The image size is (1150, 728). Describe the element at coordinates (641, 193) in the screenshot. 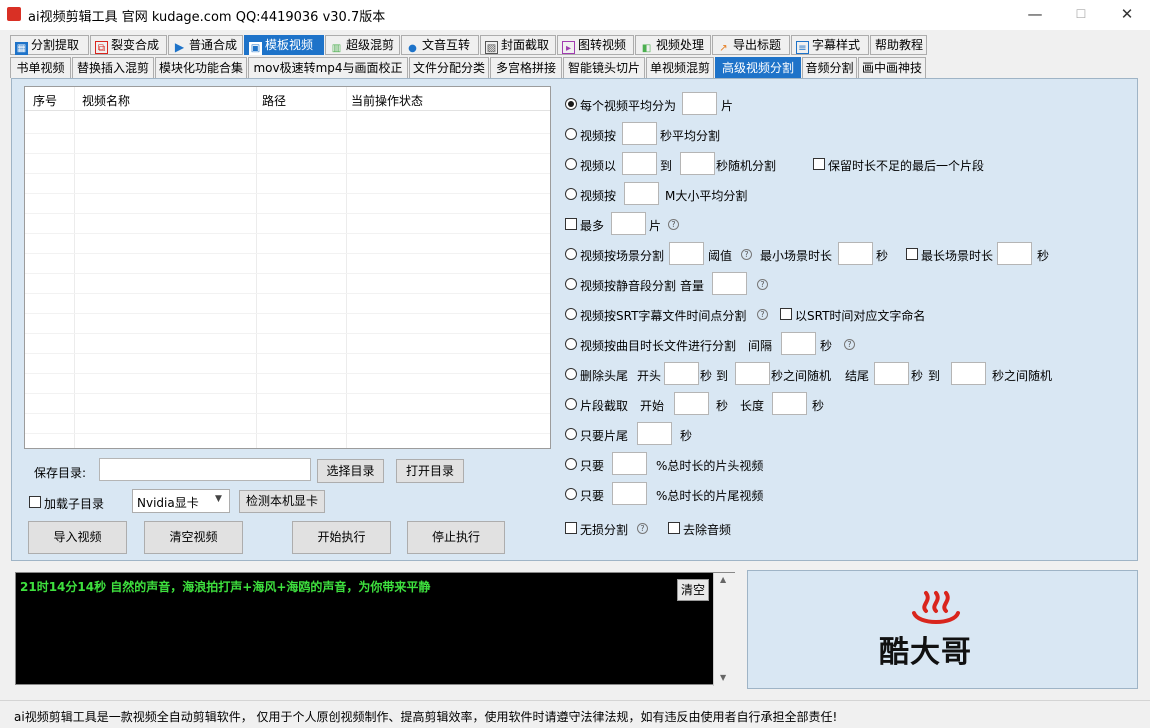

I see `size-input` at that location.